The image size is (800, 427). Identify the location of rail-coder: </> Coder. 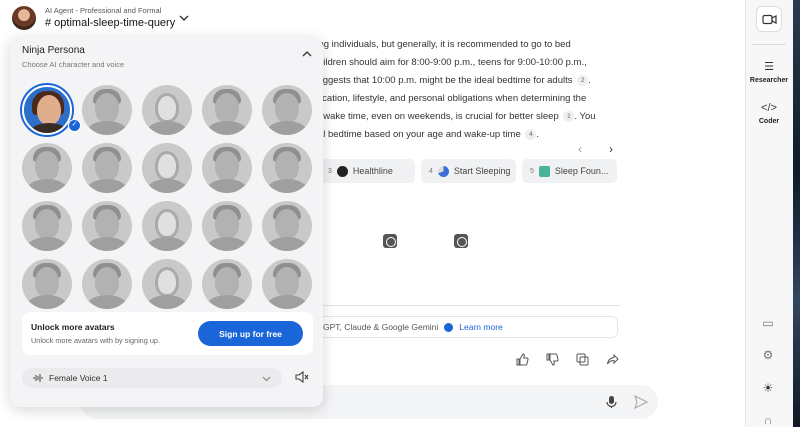
(769, 113).